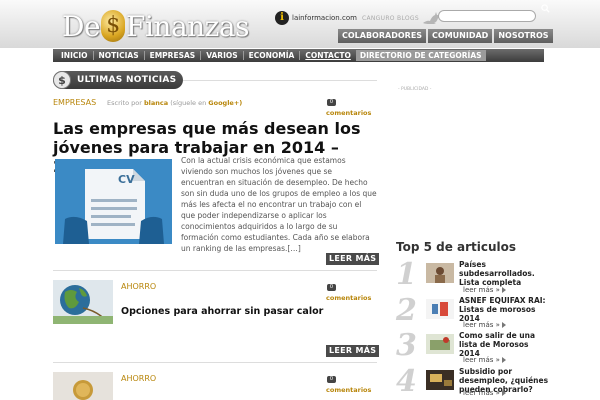 The image size is (600, 400). I want to click on top-nav: COLABORADORES COMUNIDAD NOSOTROS, so click(446, 36).